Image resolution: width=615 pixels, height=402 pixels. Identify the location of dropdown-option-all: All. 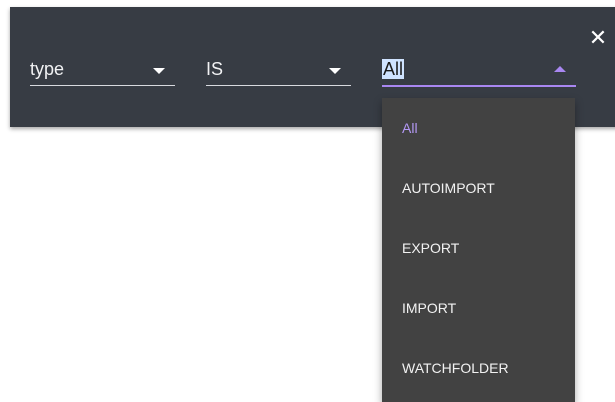
(478, 128).